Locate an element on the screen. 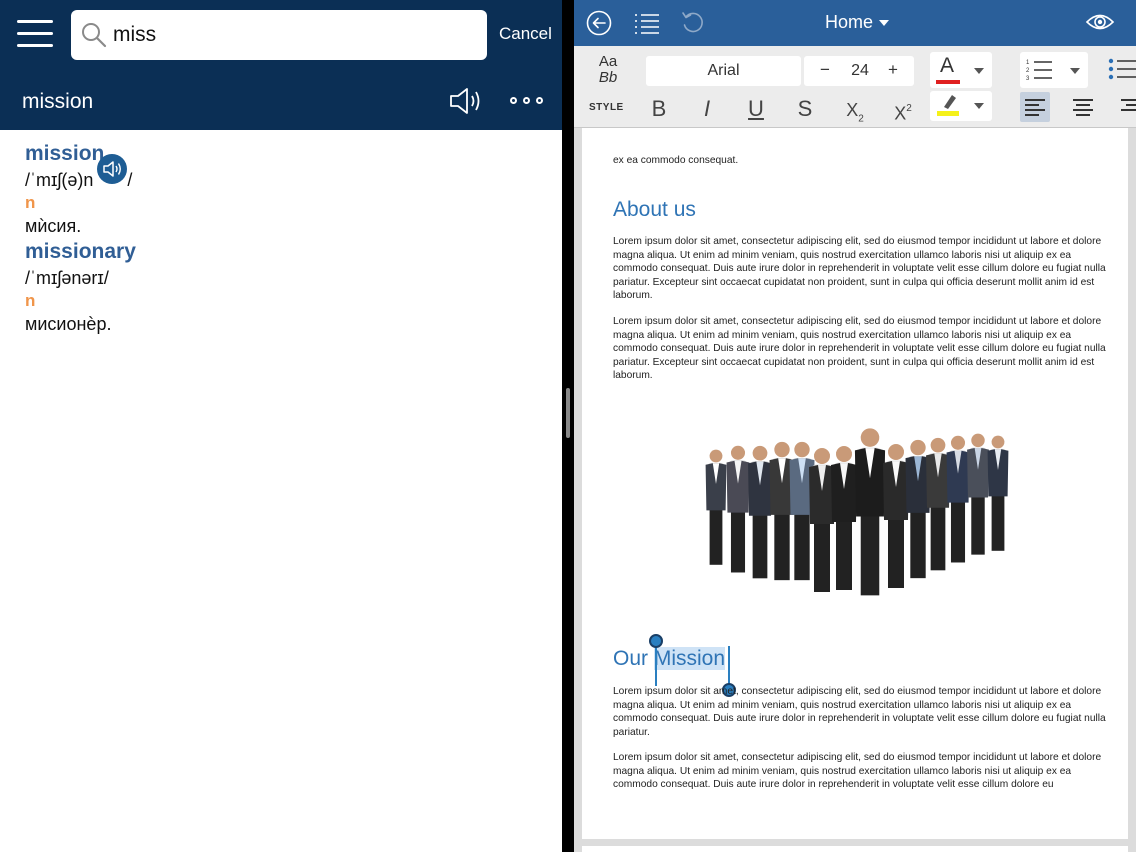  search-field is located at coordinates (279, 35).